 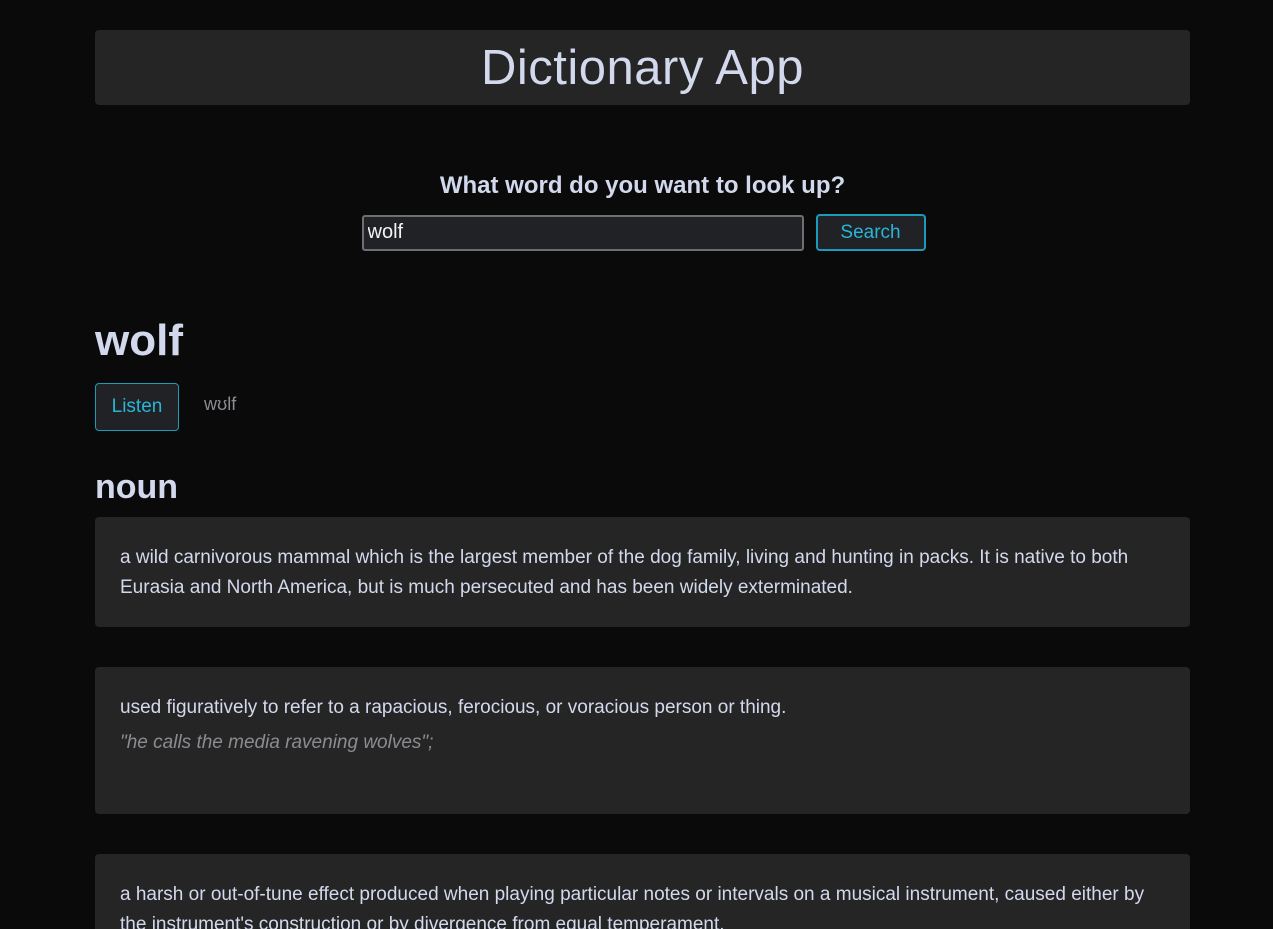 I want to click on app-header: Dictionary App, so click(x=642, y=67).